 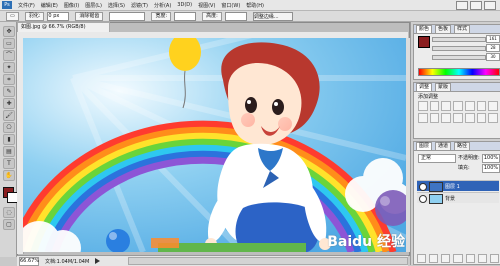 What do you see at coordinates (184, 5) in the screenshot?
I see `menu-3d: 3D(D)` at bounding box center [184, 5].